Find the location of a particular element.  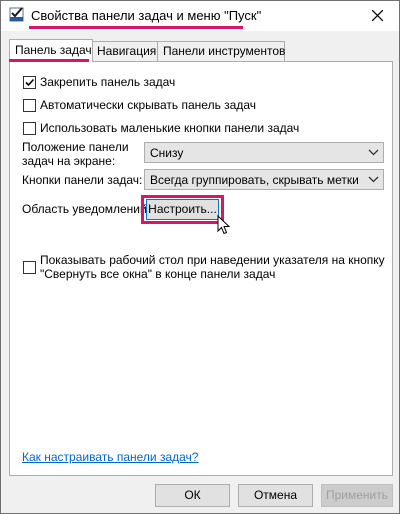

mouse-cursor-icon is located at coordinates (224, 226).